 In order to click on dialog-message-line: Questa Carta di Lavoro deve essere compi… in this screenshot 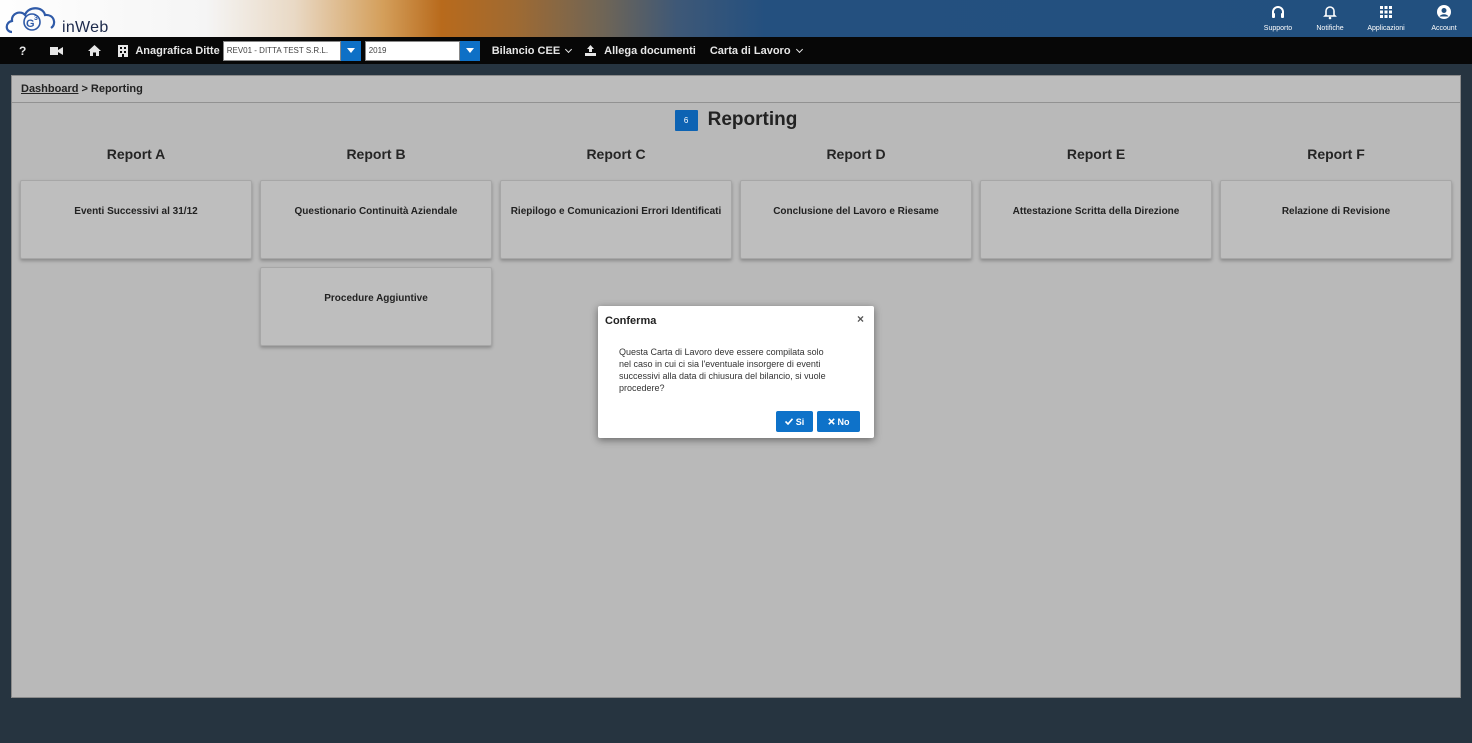, I will do `click(721, 352)`.